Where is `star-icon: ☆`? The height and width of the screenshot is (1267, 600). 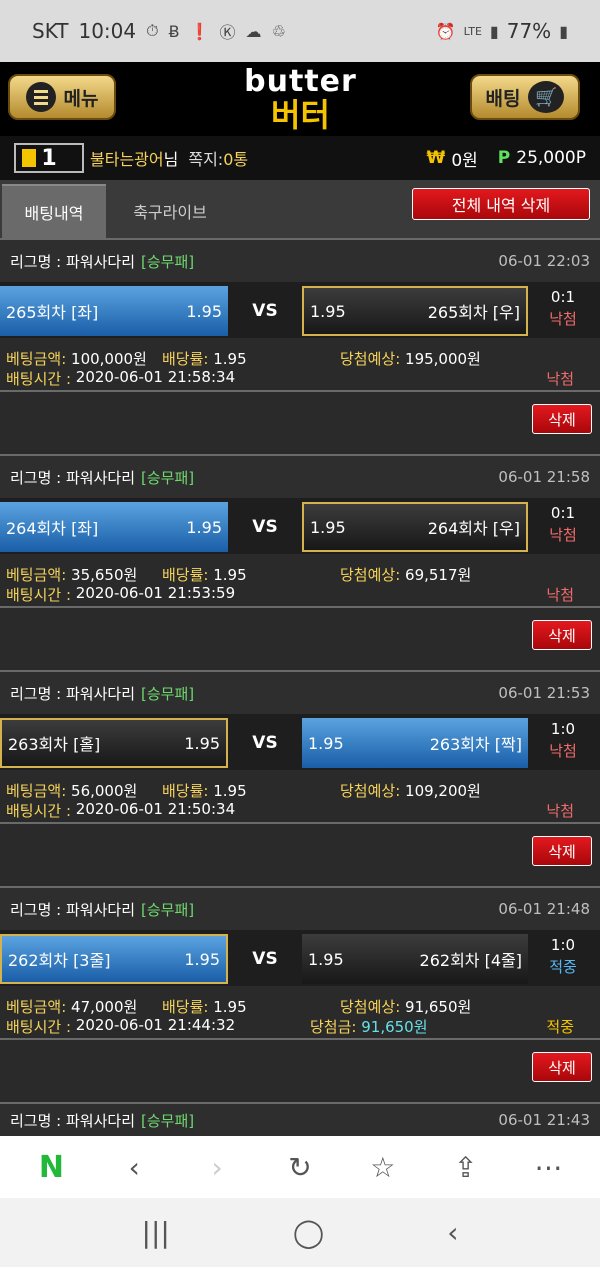
star-icon: ☆ is located at coordinates (383, 1167).